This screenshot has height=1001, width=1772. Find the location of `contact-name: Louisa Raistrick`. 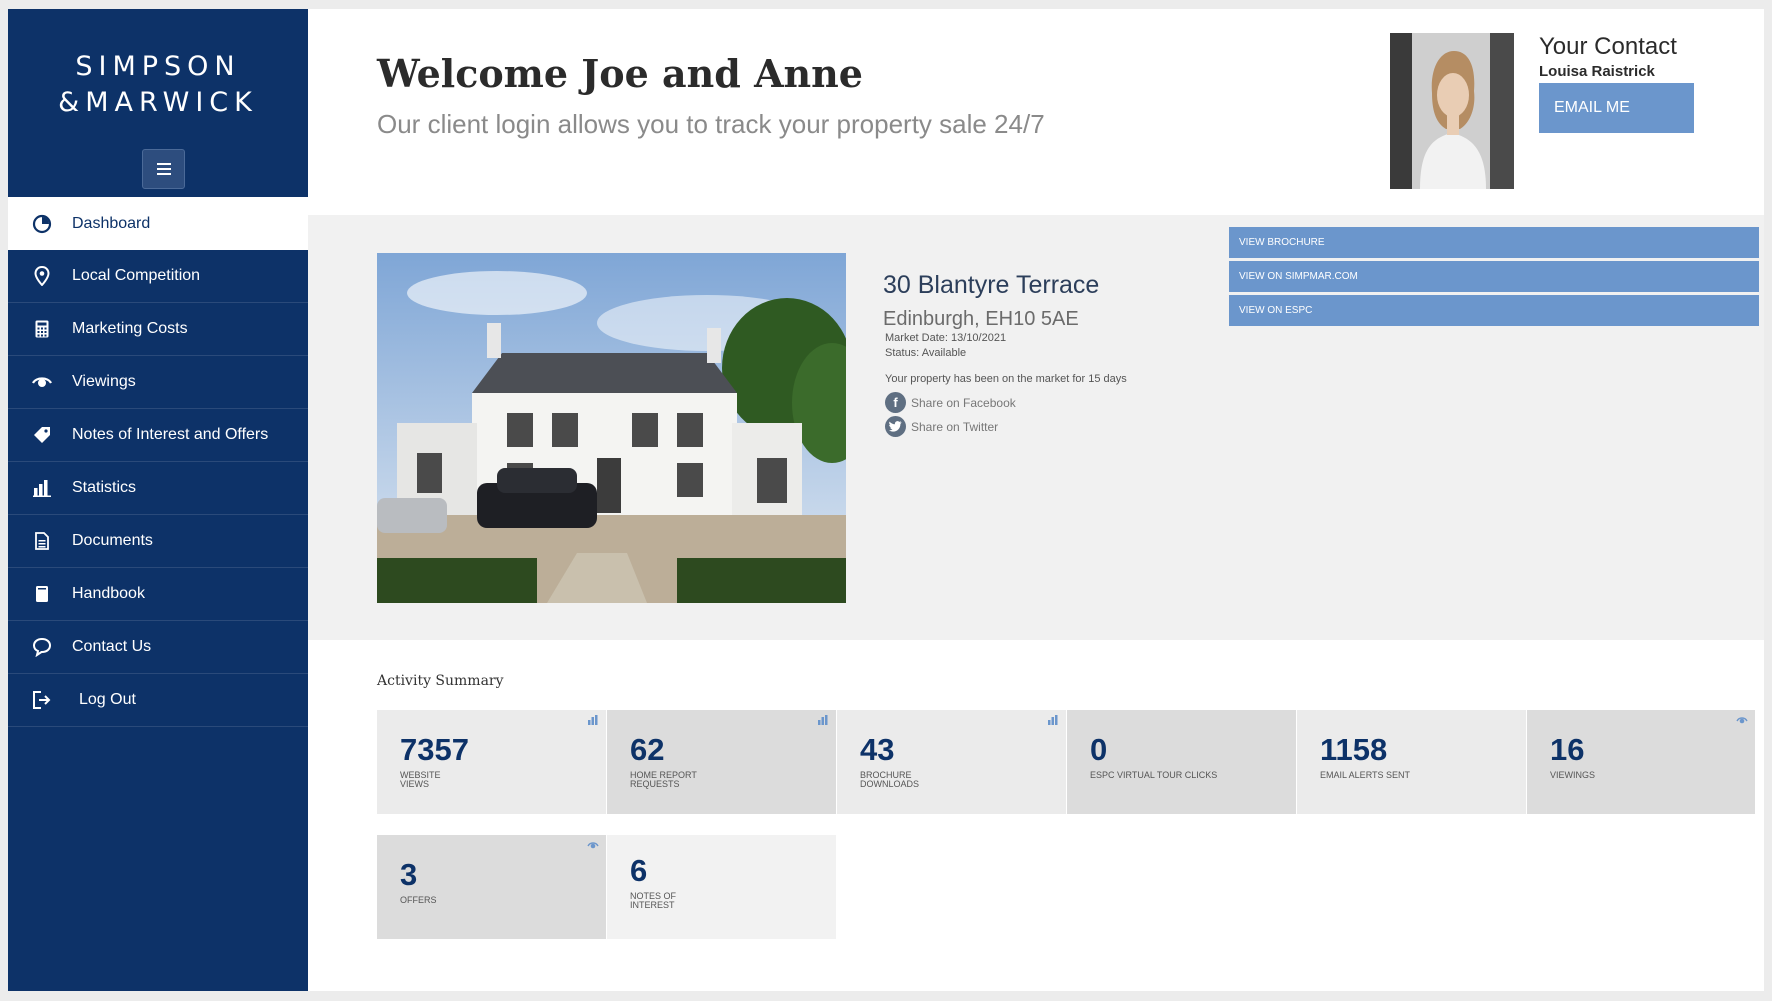

contact-name: Louisa Raistrick is located at coordinates (1597, 71).